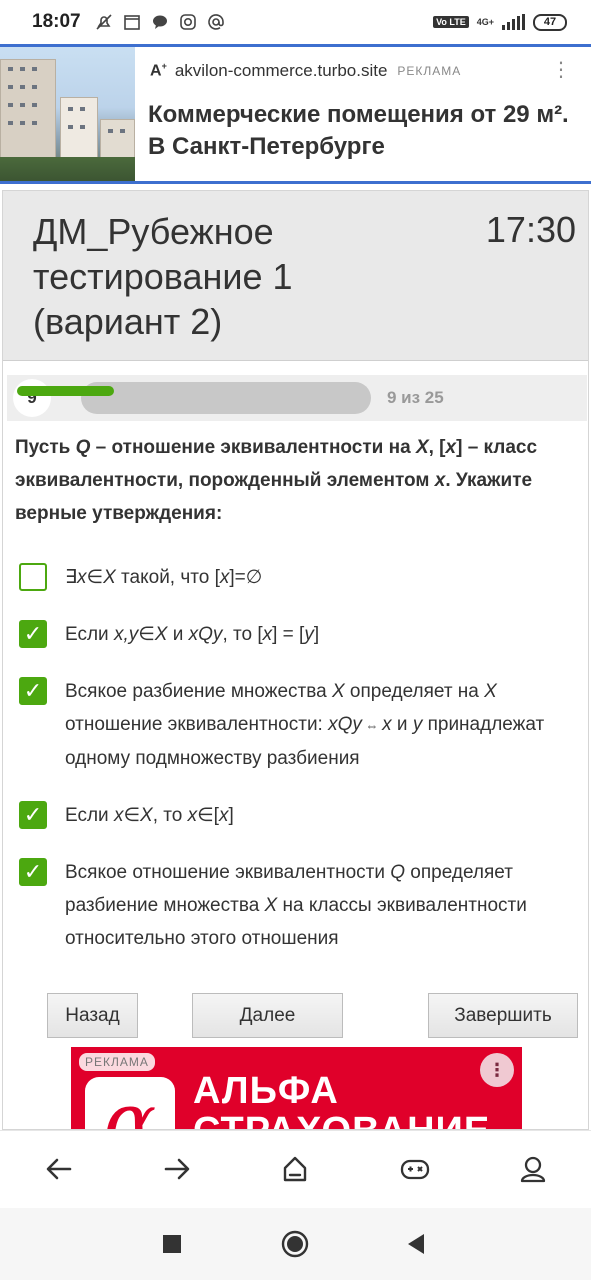 The image size is (591, 1280). Describe the element at coordinates (177, 1169) in the screenshot. I see `forward-arrow-icon` at that location.